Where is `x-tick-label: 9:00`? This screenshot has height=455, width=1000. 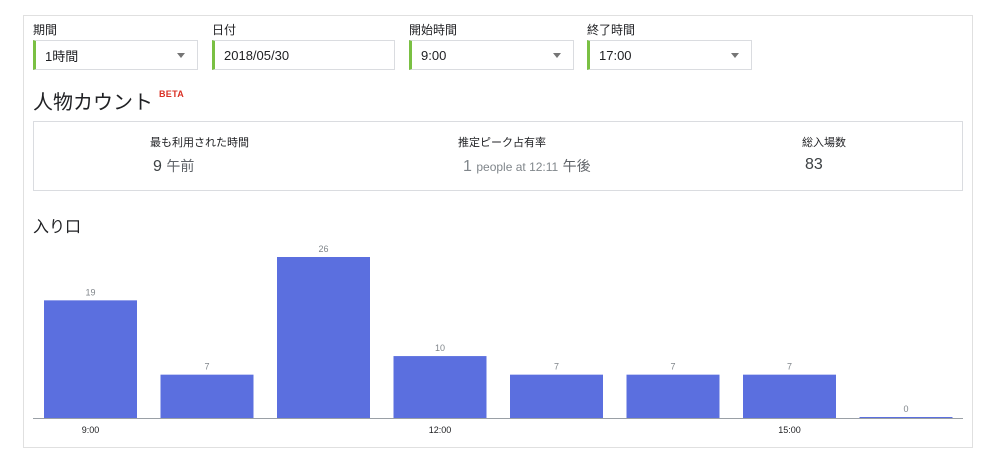
x-tick-label: 9:00 is located at coordinates (91, 430).